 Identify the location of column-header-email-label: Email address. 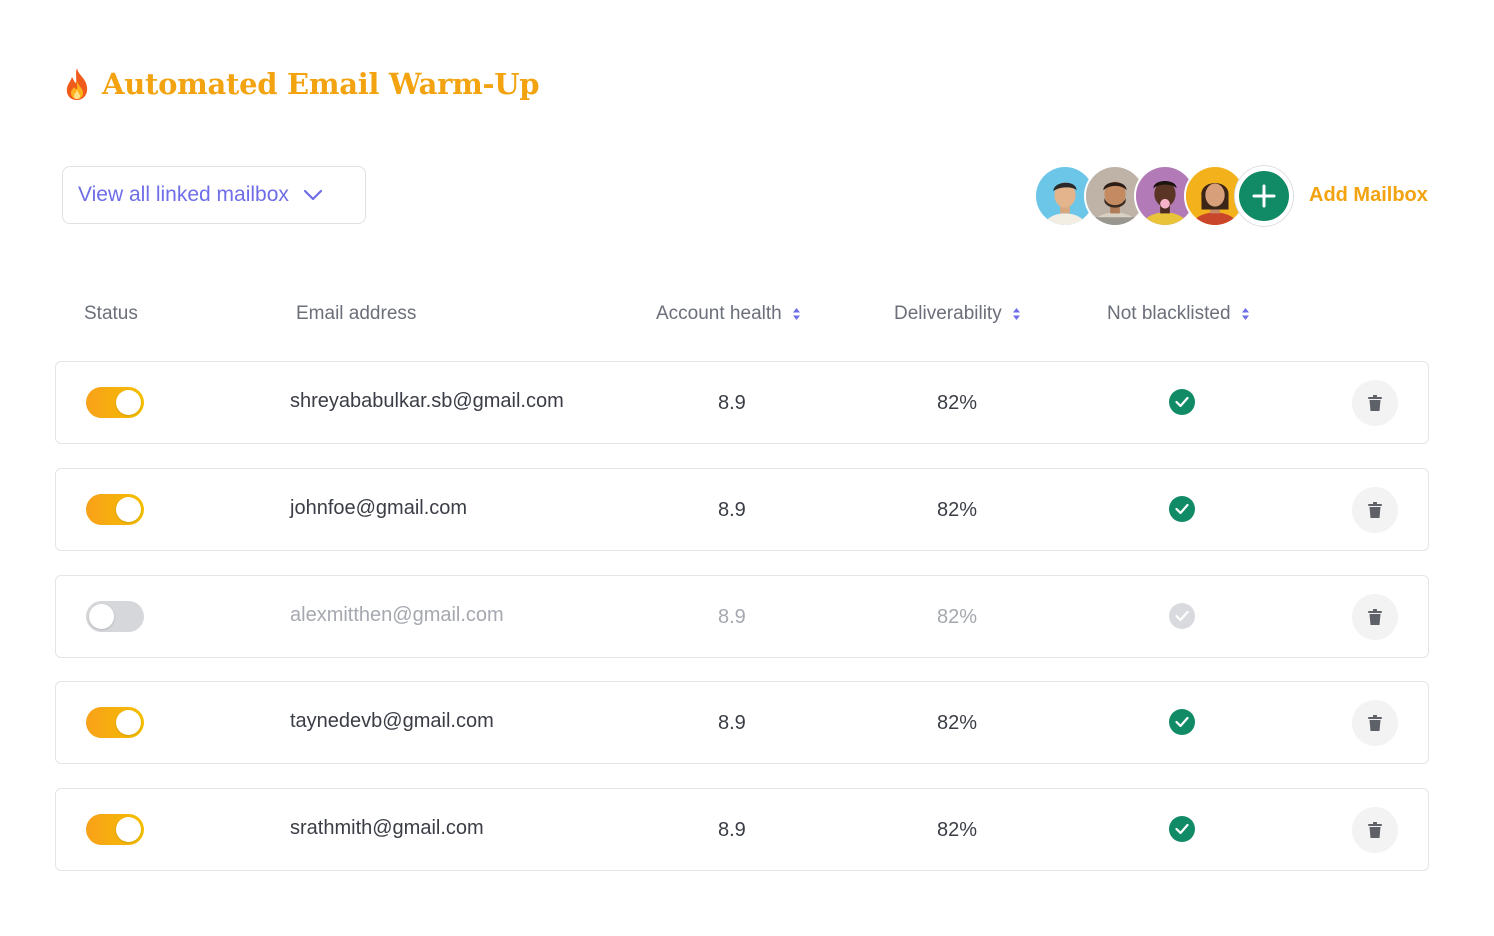
(356, 313).